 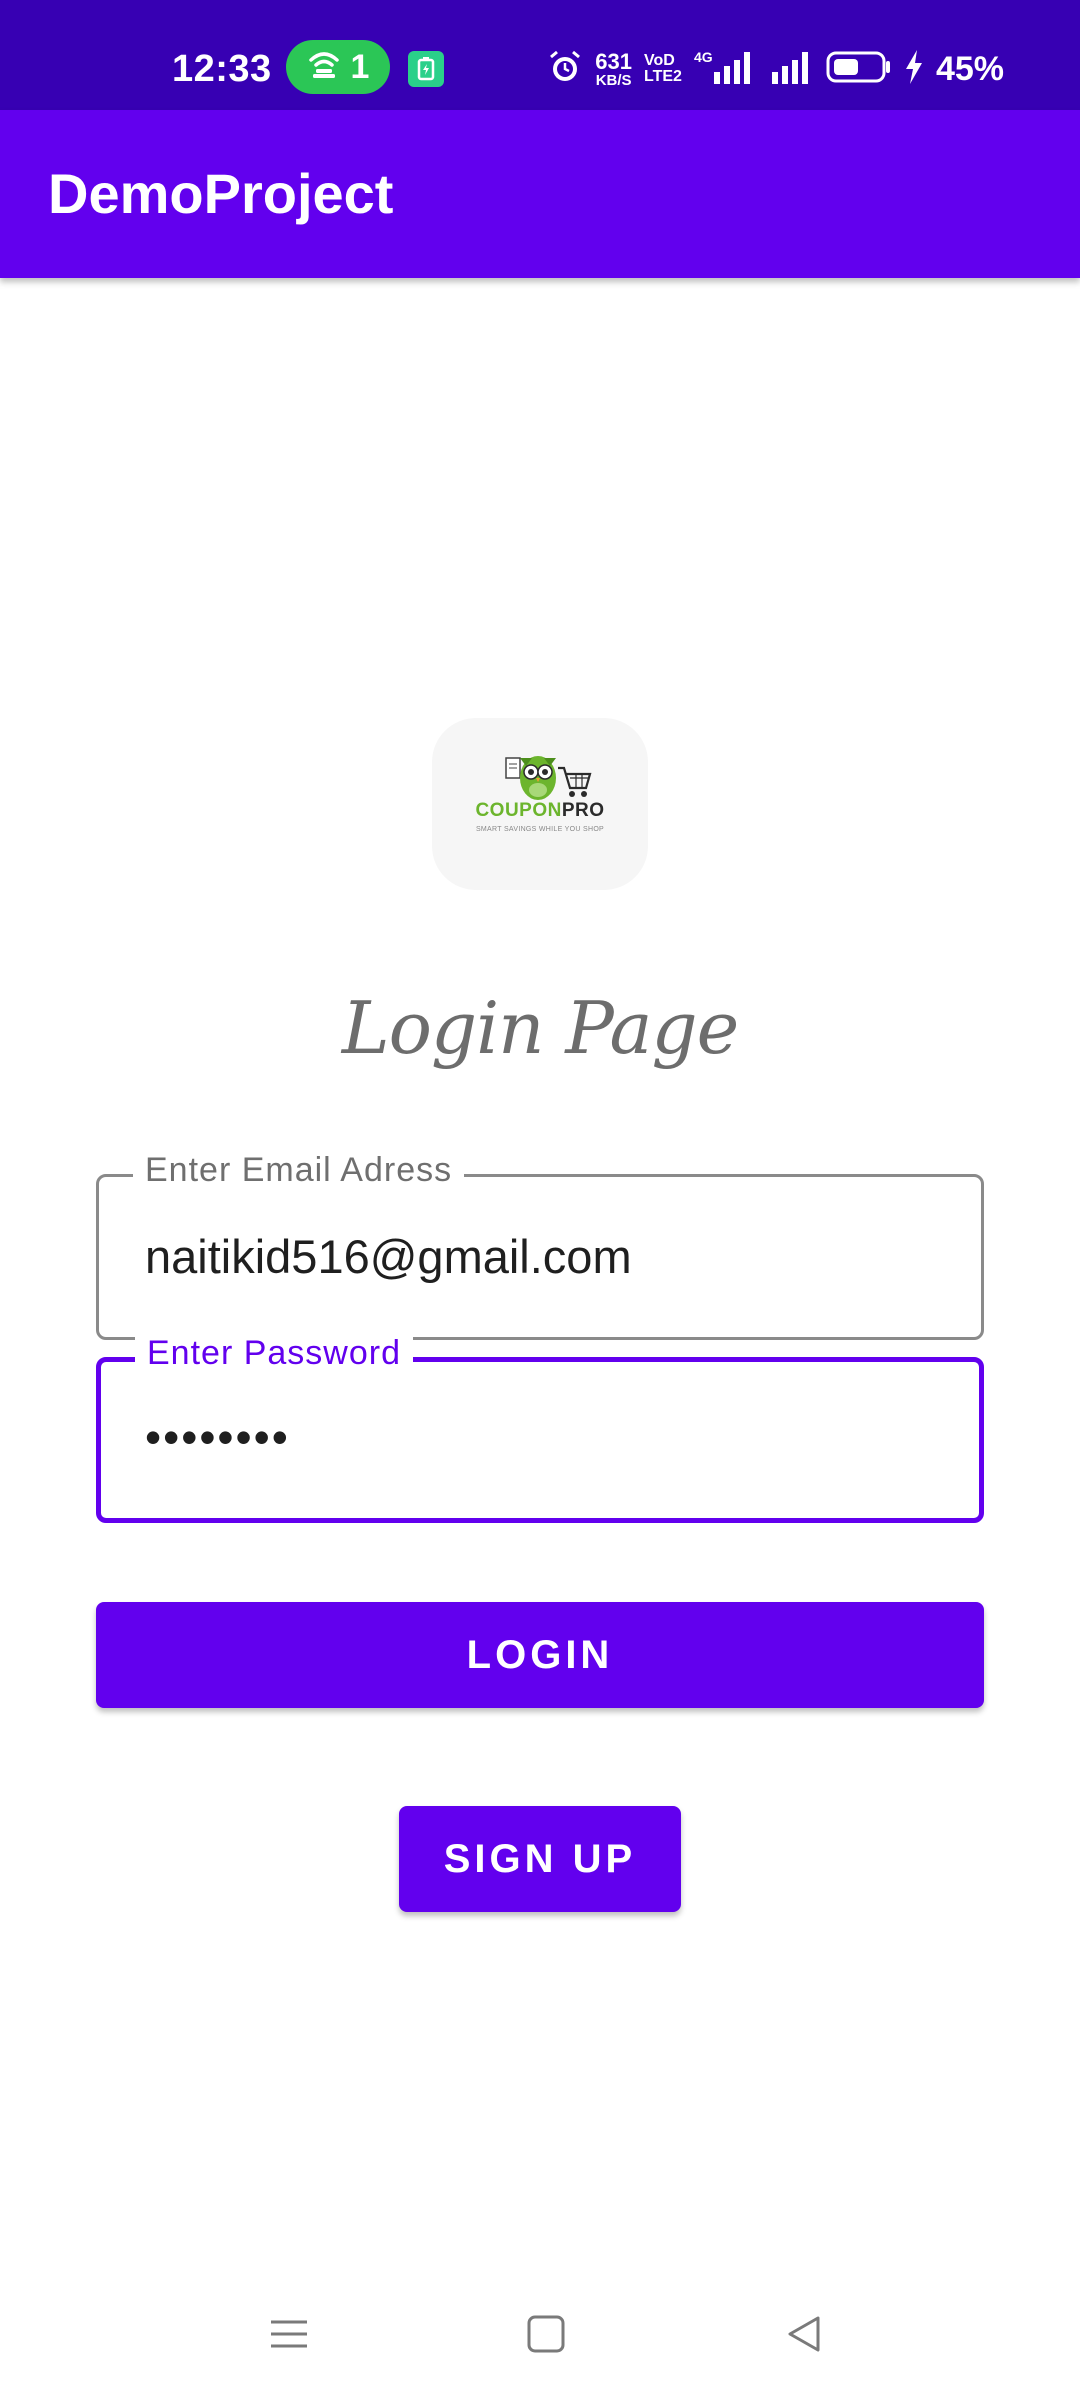 I want to click on email-input, so click(x=535, y=1257).